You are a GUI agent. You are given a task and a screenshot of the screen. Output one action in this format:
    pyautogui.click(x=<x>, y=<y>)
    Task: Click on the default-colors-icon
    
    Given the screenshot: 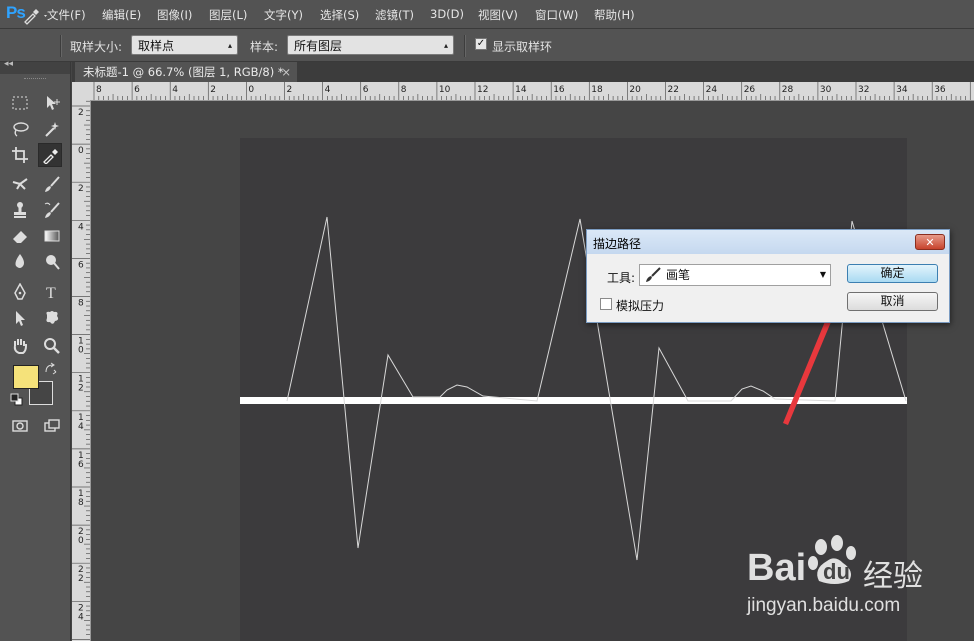 What is the action you would take?
    pyautogui.click(x=17, y=400)
    